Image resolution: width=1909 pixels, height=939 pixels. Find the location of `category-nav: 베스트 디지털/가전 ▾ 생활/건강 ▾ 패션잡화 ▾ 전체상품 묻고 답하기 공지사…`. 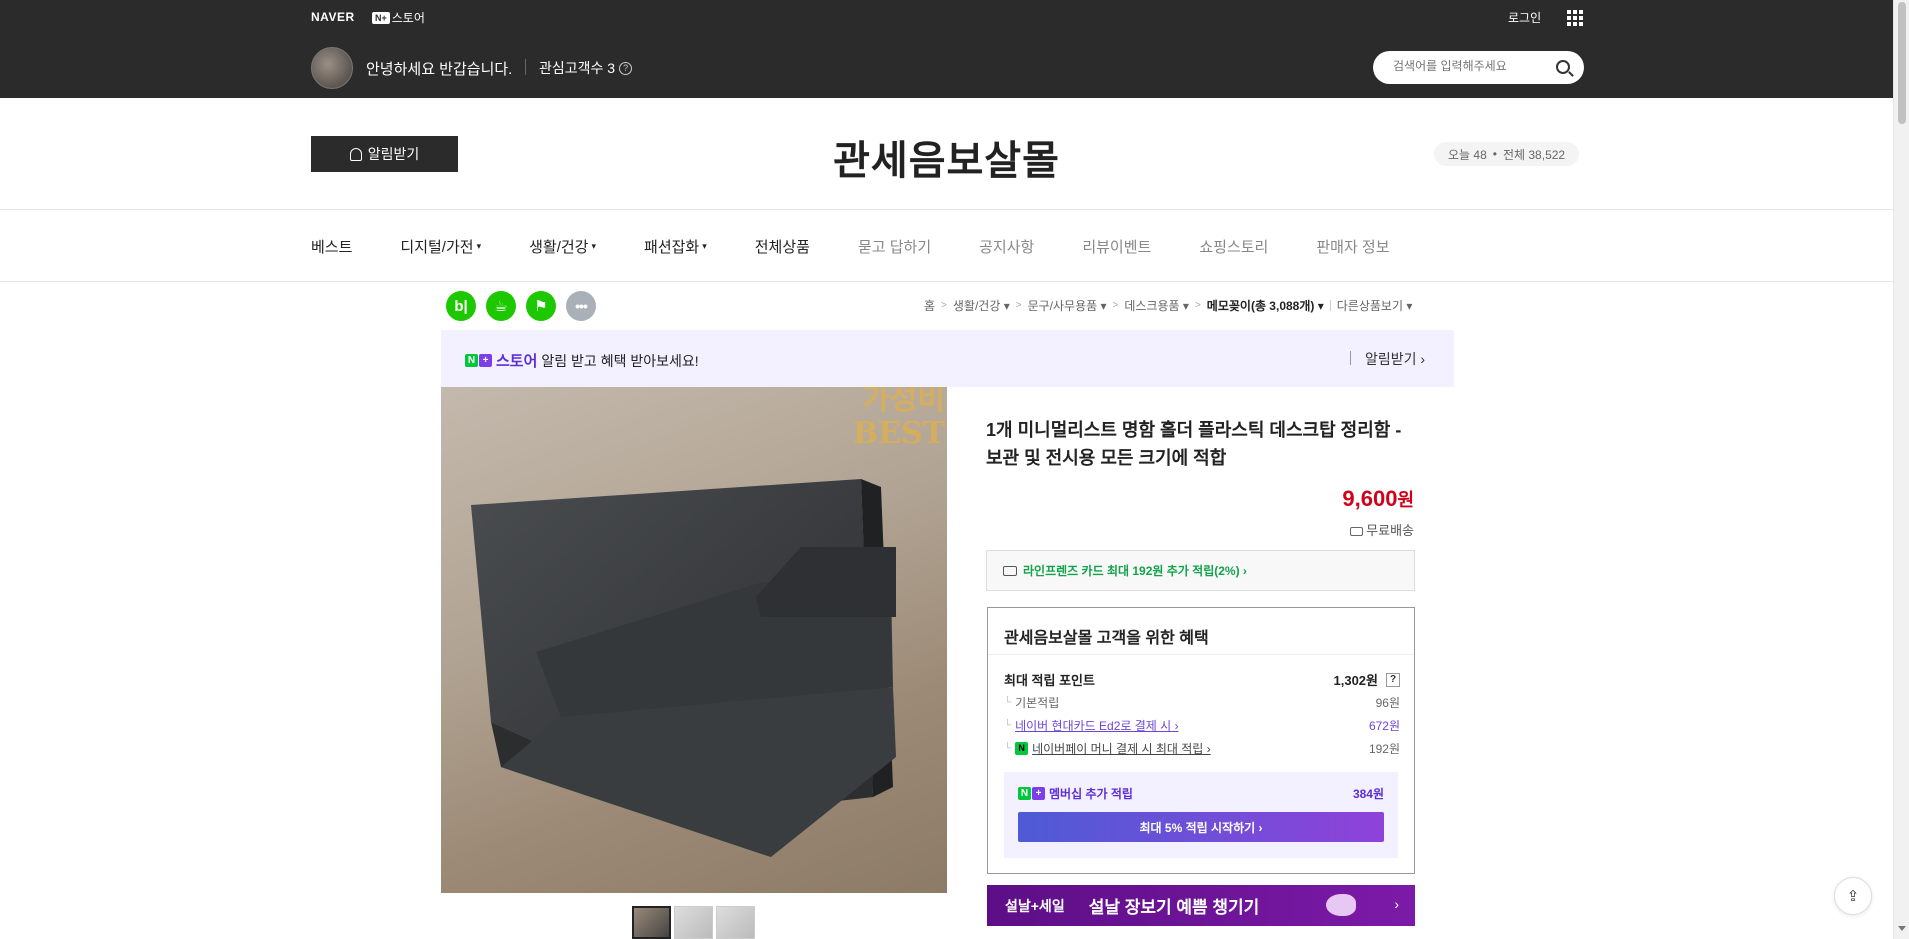

category-nav: 베스트 디지털/가전 ▾ 생활/건강 ▾ 패션잡화 ▾ 전체상품 묻고 답하기 공지사… is located at coordinates (874, 246).